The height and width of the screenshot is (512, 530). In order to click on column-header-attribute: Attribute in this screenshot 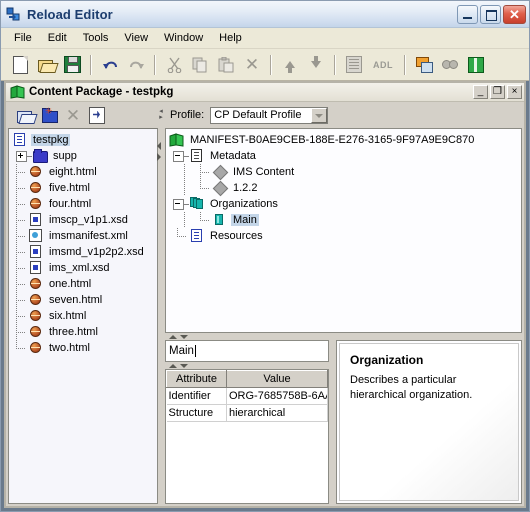, I will do `click(196, 379)`.